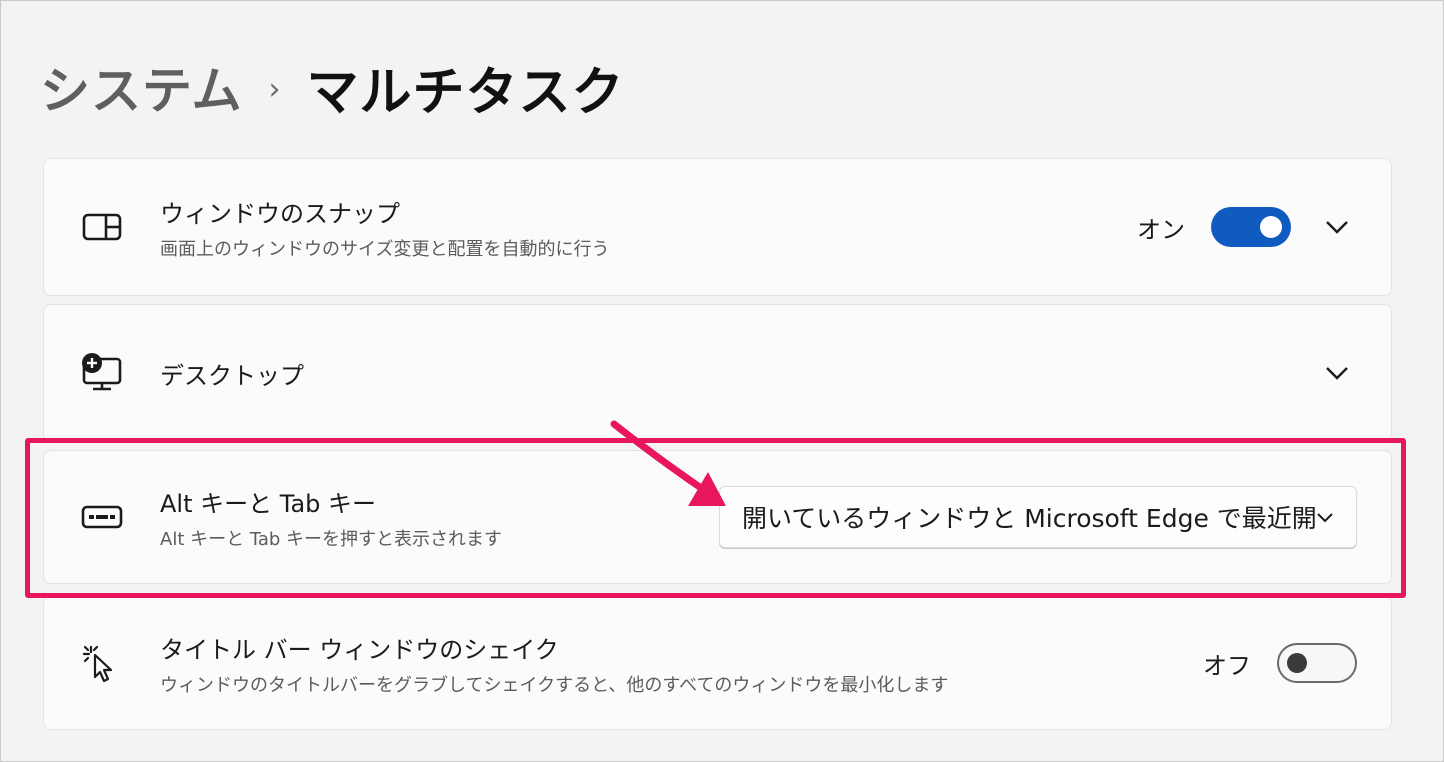  I want to click on shake-toggle, so click(1317, 663).